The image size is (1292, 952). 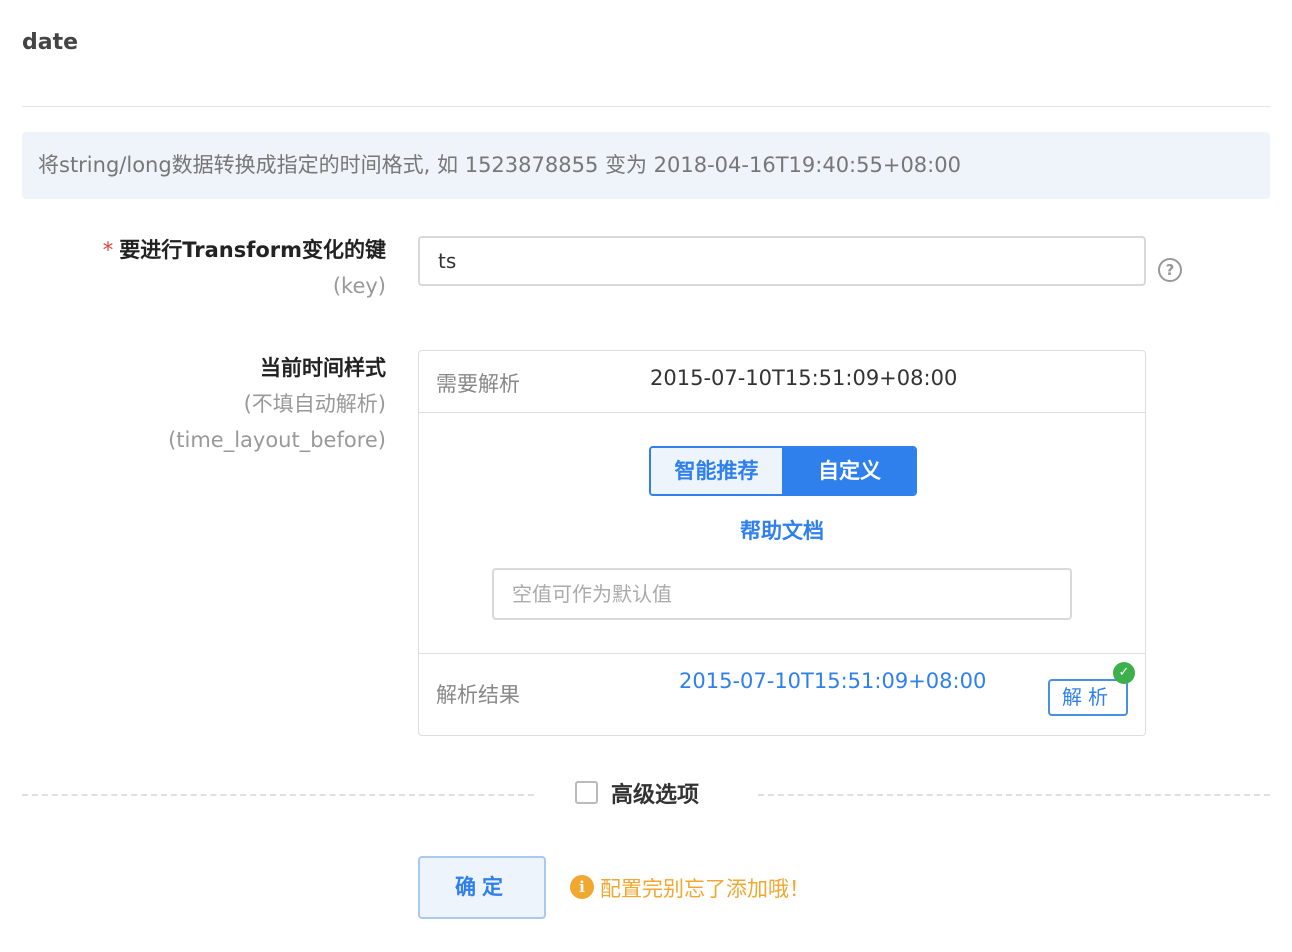 I want to click on help-doc-link: 帮助文档, so click(x=782, y=530).